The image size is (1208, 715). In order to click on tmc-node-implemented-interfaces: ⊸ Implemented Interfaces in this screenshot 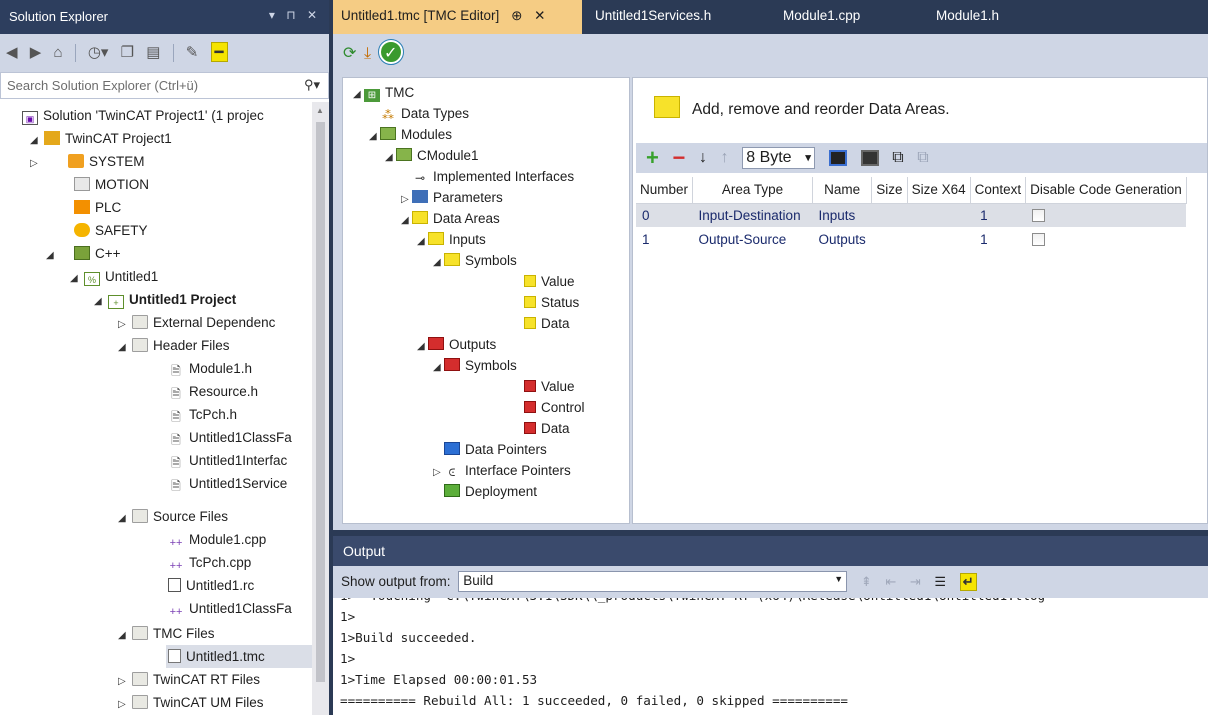, I will do `click(493, 176)`.